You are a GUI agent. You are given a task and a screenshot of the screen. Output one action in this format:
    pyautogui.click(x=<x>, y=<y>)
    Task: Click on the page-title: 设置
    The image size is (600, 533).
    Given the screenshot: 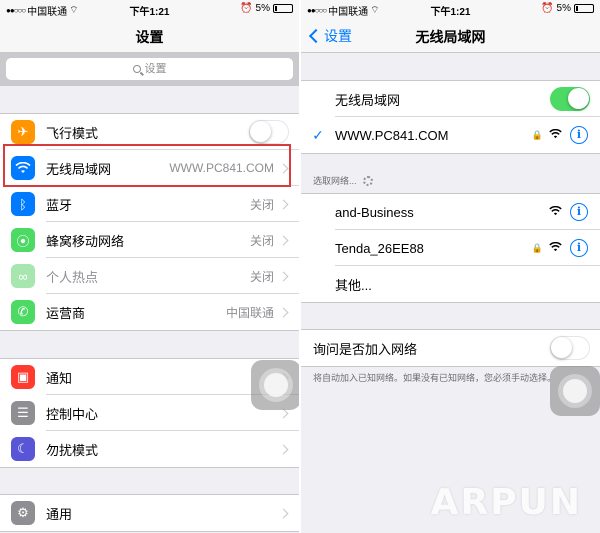 What is the action you would take?
    pyautogui.click(x=149, y=37)
    